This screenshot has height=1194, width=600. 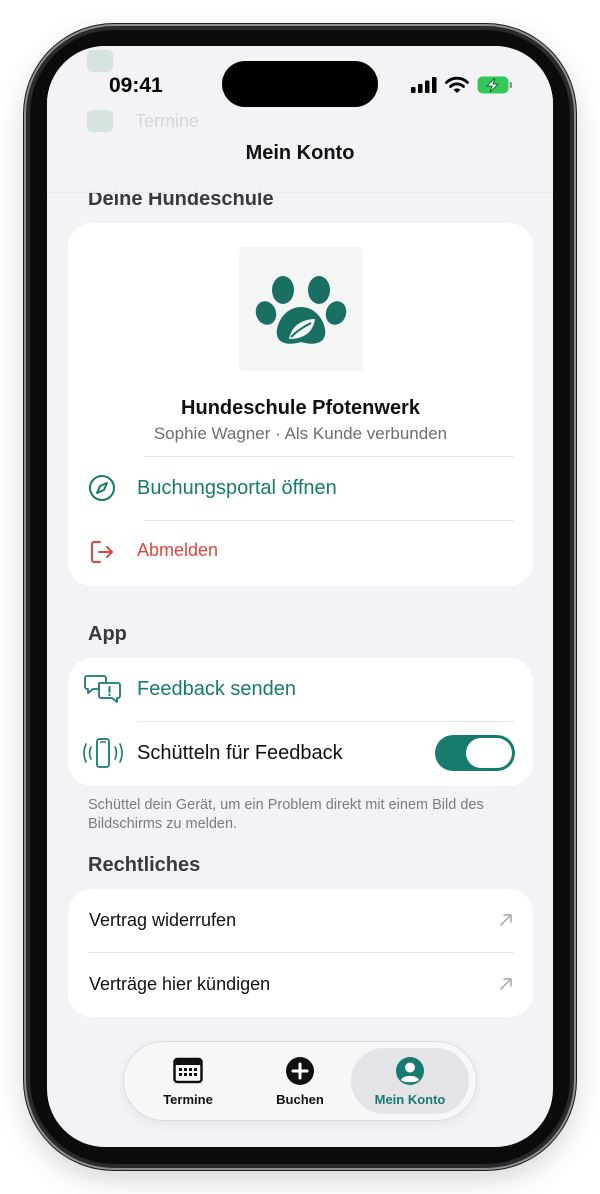 What do you see at coordinates (410, 1099) in the screenshot?
I see `tab-mein-konto-label: Mein Konto` at bounding box center [410, 1099].